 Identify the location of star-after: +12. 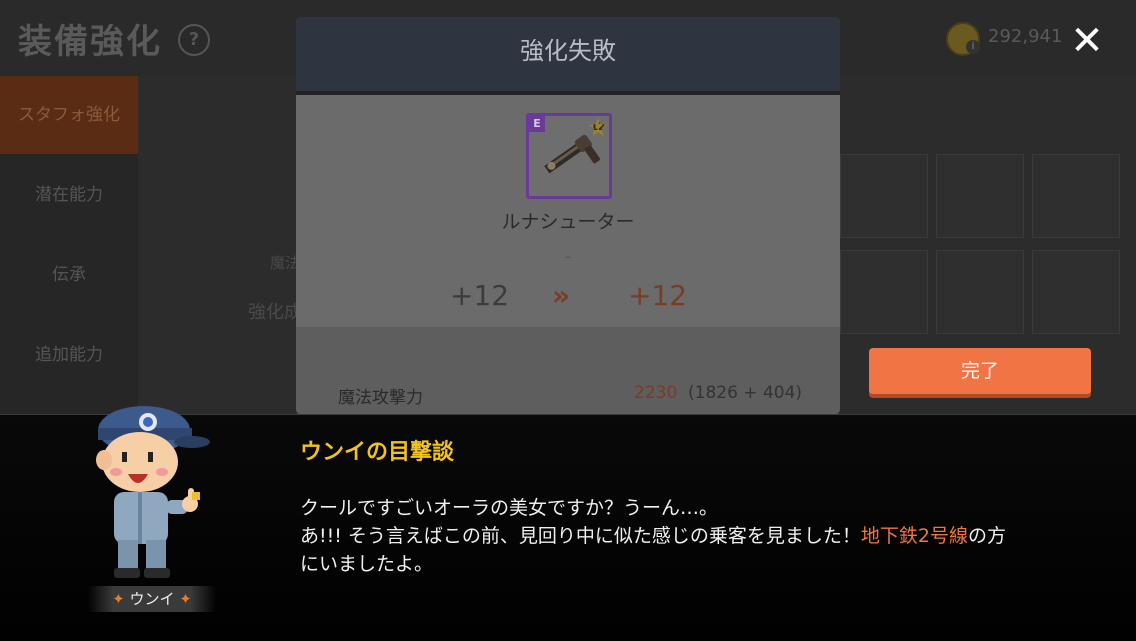
(658, 295).